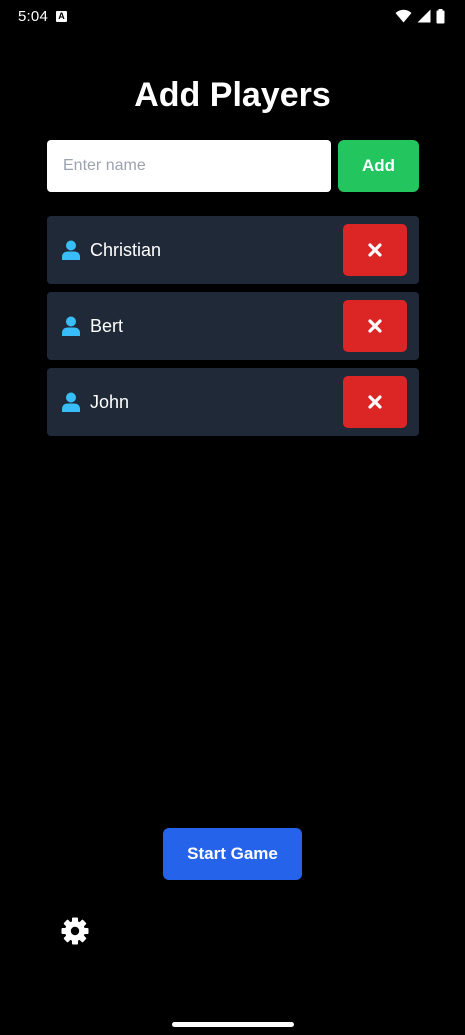 This screenshot has width=465, height=1035. What do you see at coordinates (440, 15) in the screenshot?
I see `battery-icon` at bounding box center [440, 15].